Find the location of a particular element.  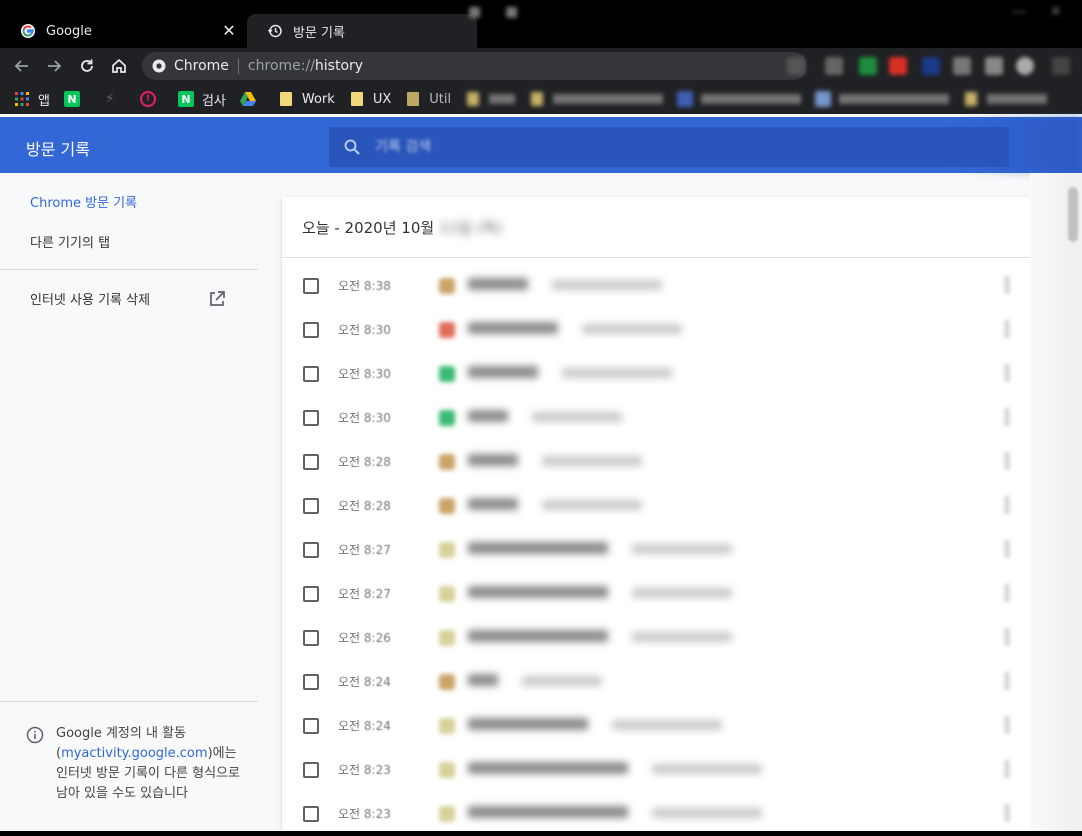

bookmark-naver: N is located at coordinates (75, 99).